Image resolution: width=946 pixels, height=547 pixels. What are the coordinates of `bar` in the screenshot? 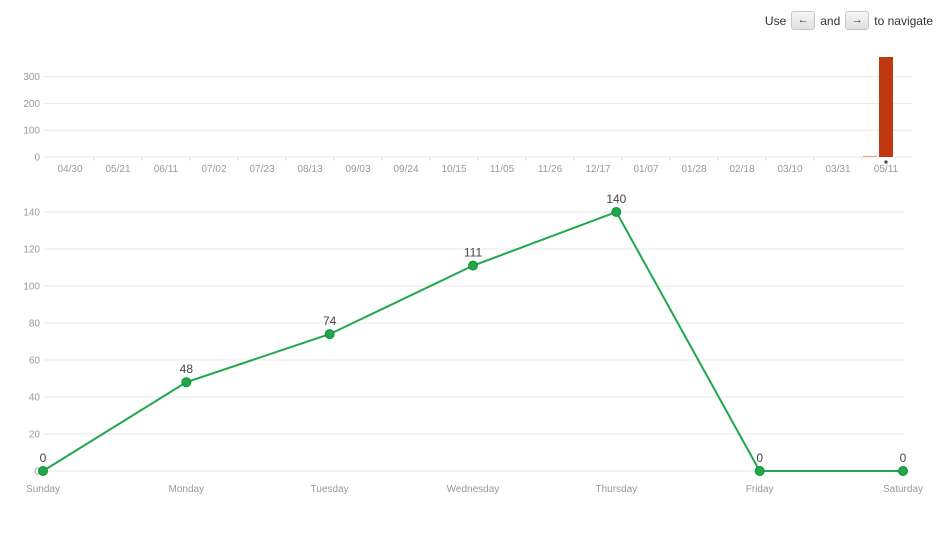 It's located at (886, 107).